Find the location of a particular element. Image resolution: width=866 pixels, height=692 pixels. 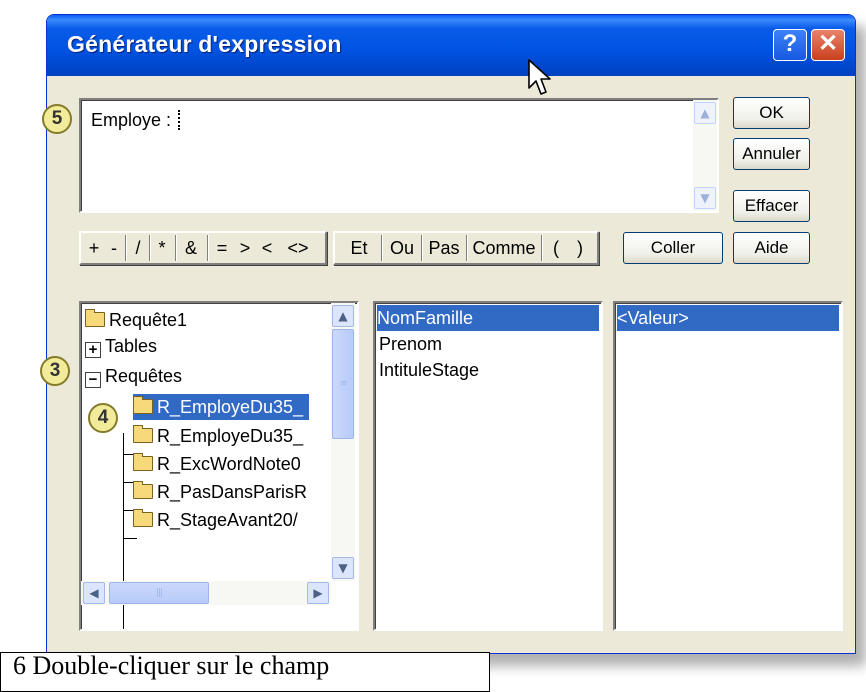

tree-vertical-scrollbar: ▲ ≡ ▼ is located at coordinates (343, 442).